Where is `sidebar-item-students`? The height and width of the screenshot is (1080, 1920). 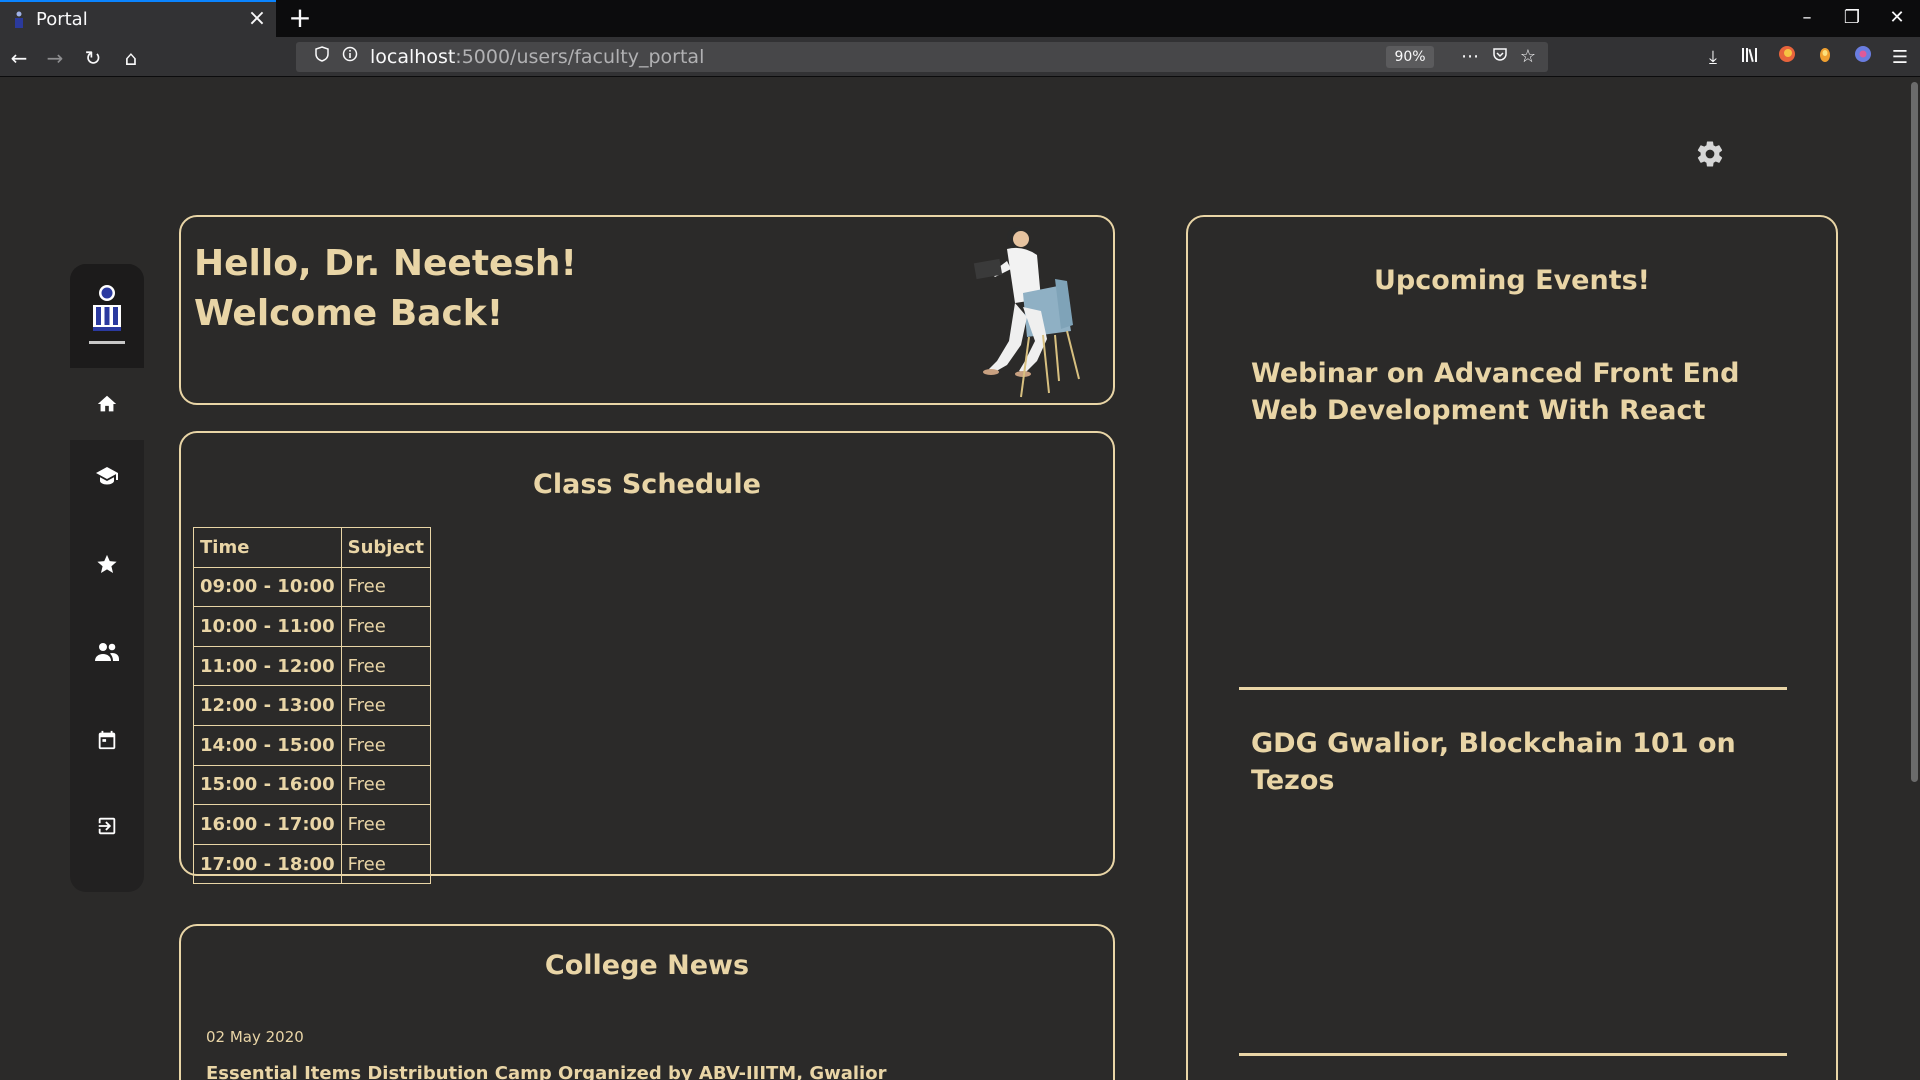
sidebar-item-students is located at coordinates (107, 652).